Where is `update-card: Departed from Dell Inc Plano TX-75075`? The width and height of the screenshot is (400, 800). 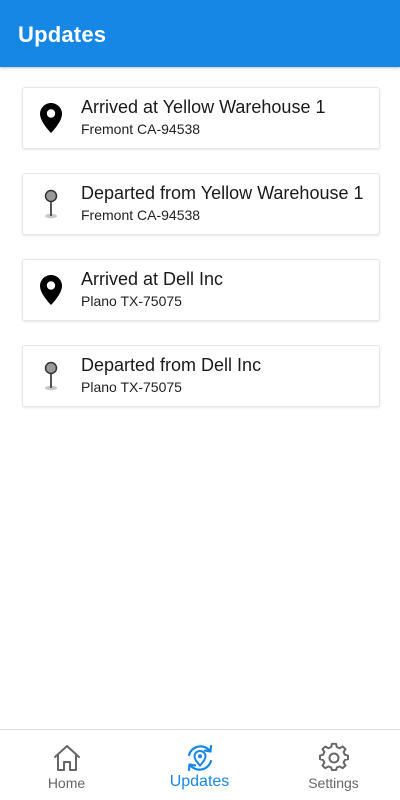
update-card: Departed from Dell Inc Plano TX-75075 is located at coordinates (201, 376).